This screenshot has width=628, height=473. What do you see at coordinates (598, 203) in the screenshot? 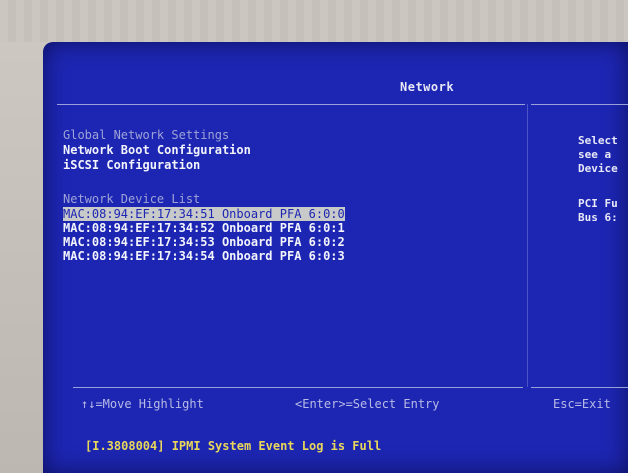
I see `help-text-line-4: PCI Fu` at bounding box center [598, 203].